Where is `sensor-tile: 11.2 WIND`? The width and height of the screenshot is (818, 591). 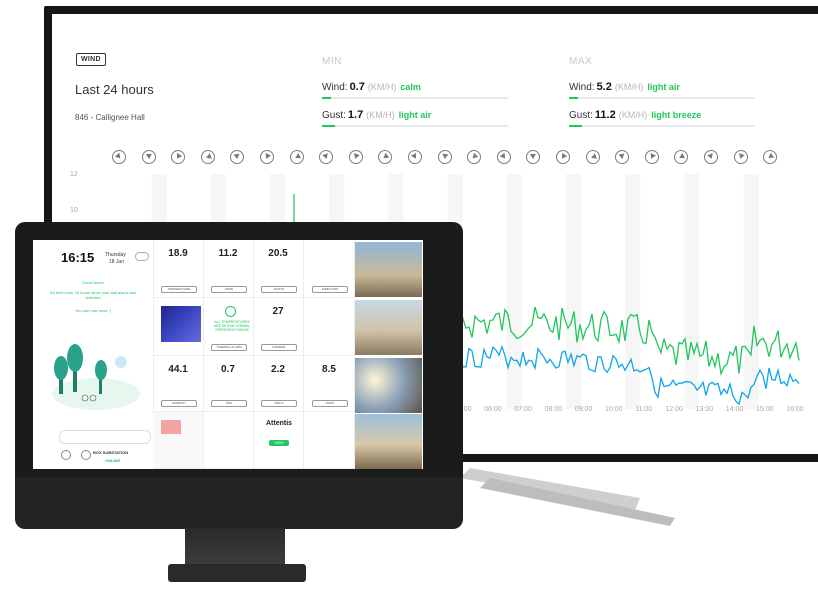
sensor-tile: 11.2 WIND is located at coordinates (228, 269).